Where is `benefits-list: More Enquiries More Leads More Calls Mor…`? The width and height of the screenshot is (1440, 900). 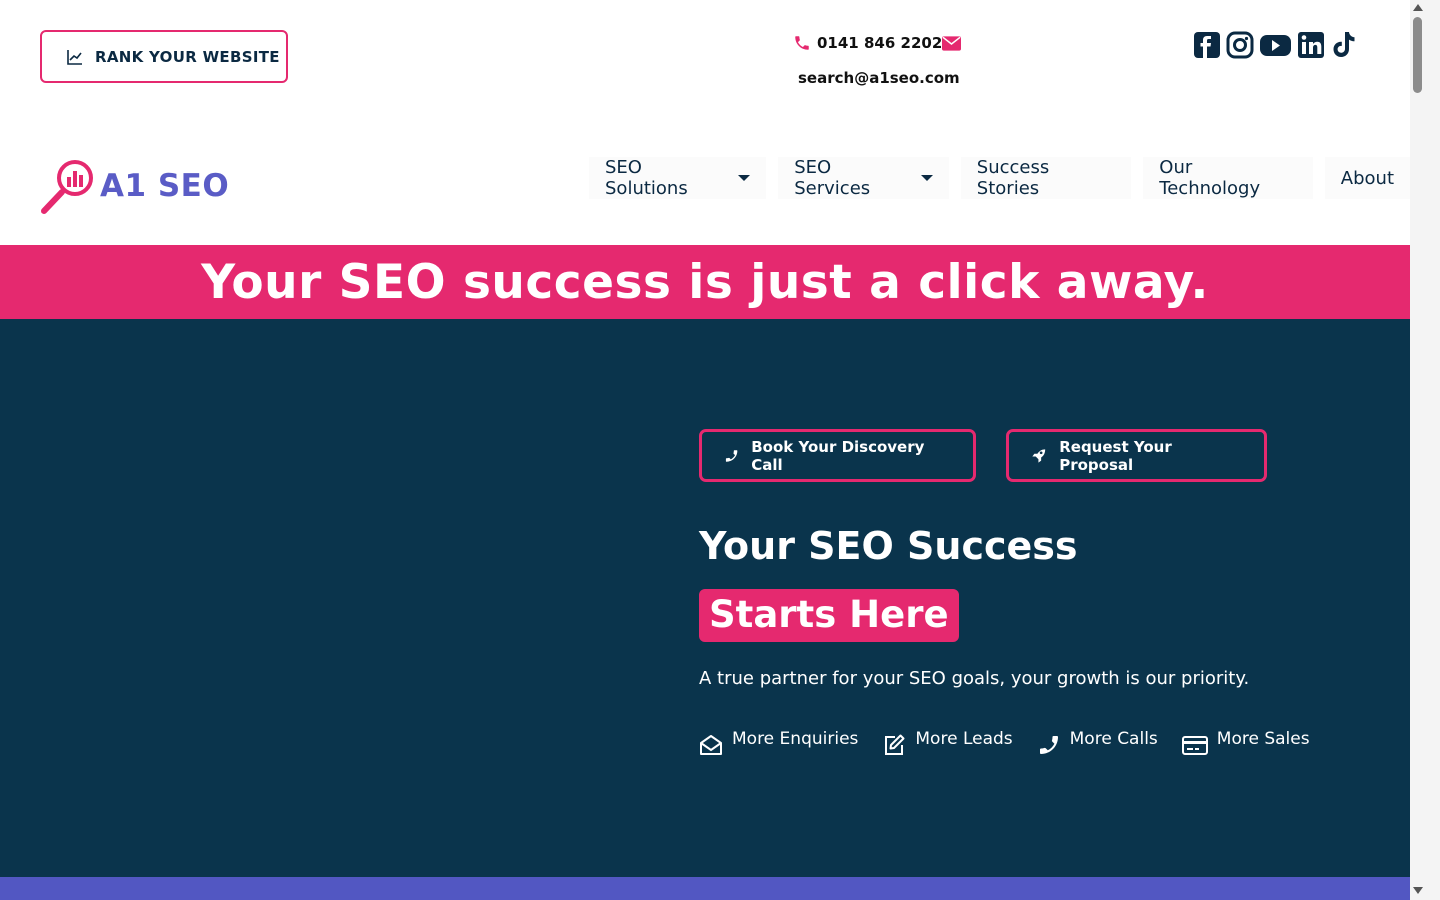 benefits-list: More Enquiries More Leads More Calls Mor… is located at coordinates (1004, 743).